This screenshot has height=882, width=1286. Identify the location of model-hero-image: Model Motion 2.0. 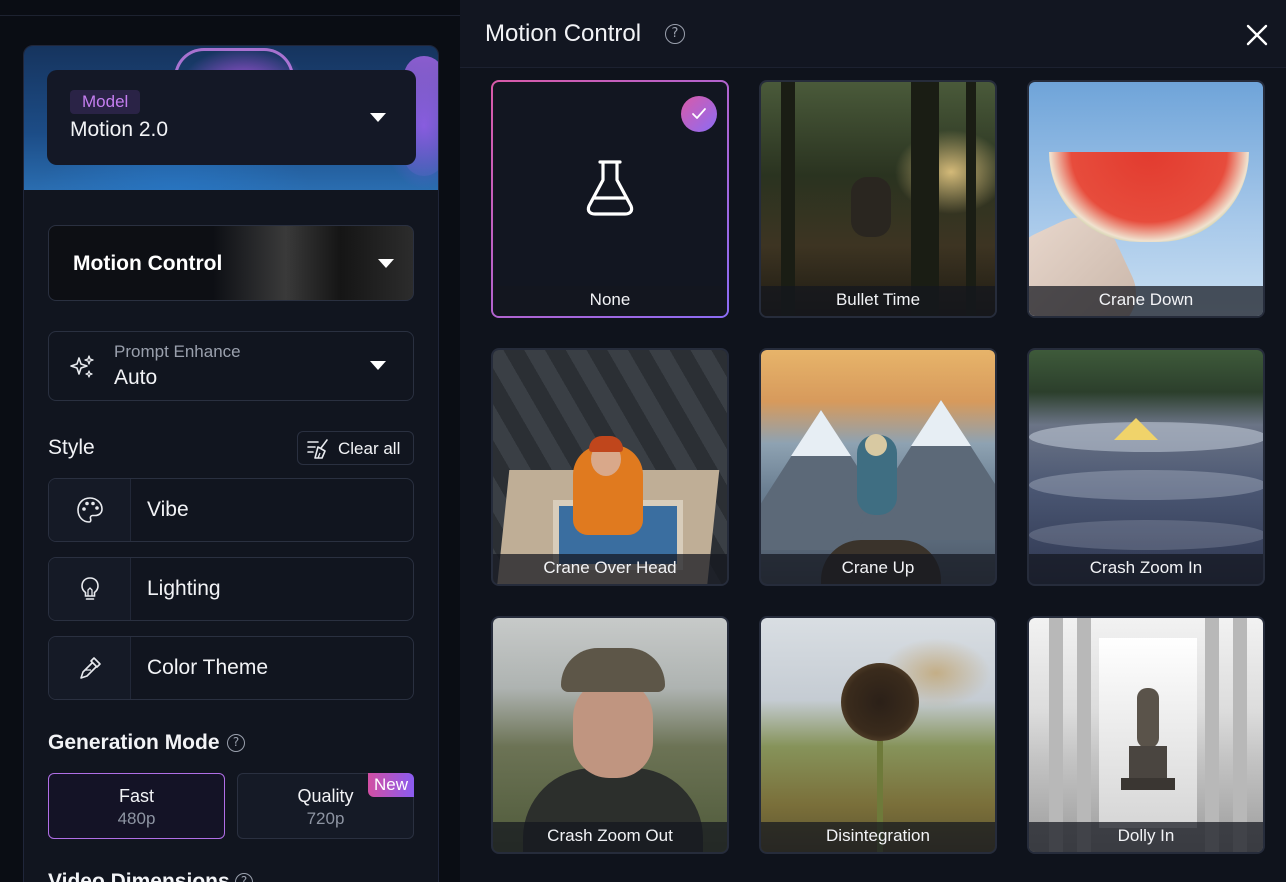
(231, 118).